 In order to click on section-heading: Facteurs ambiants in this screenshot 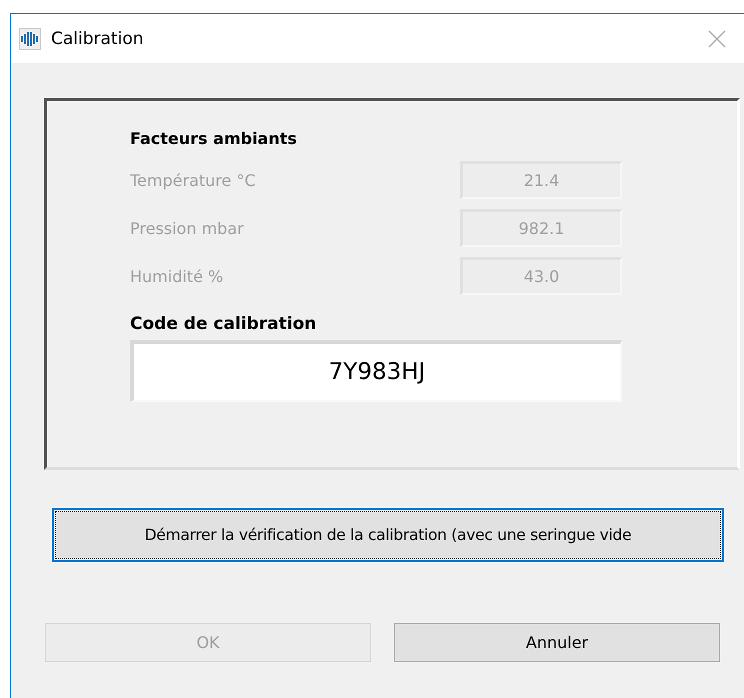, I will do `click(213, 138)`.